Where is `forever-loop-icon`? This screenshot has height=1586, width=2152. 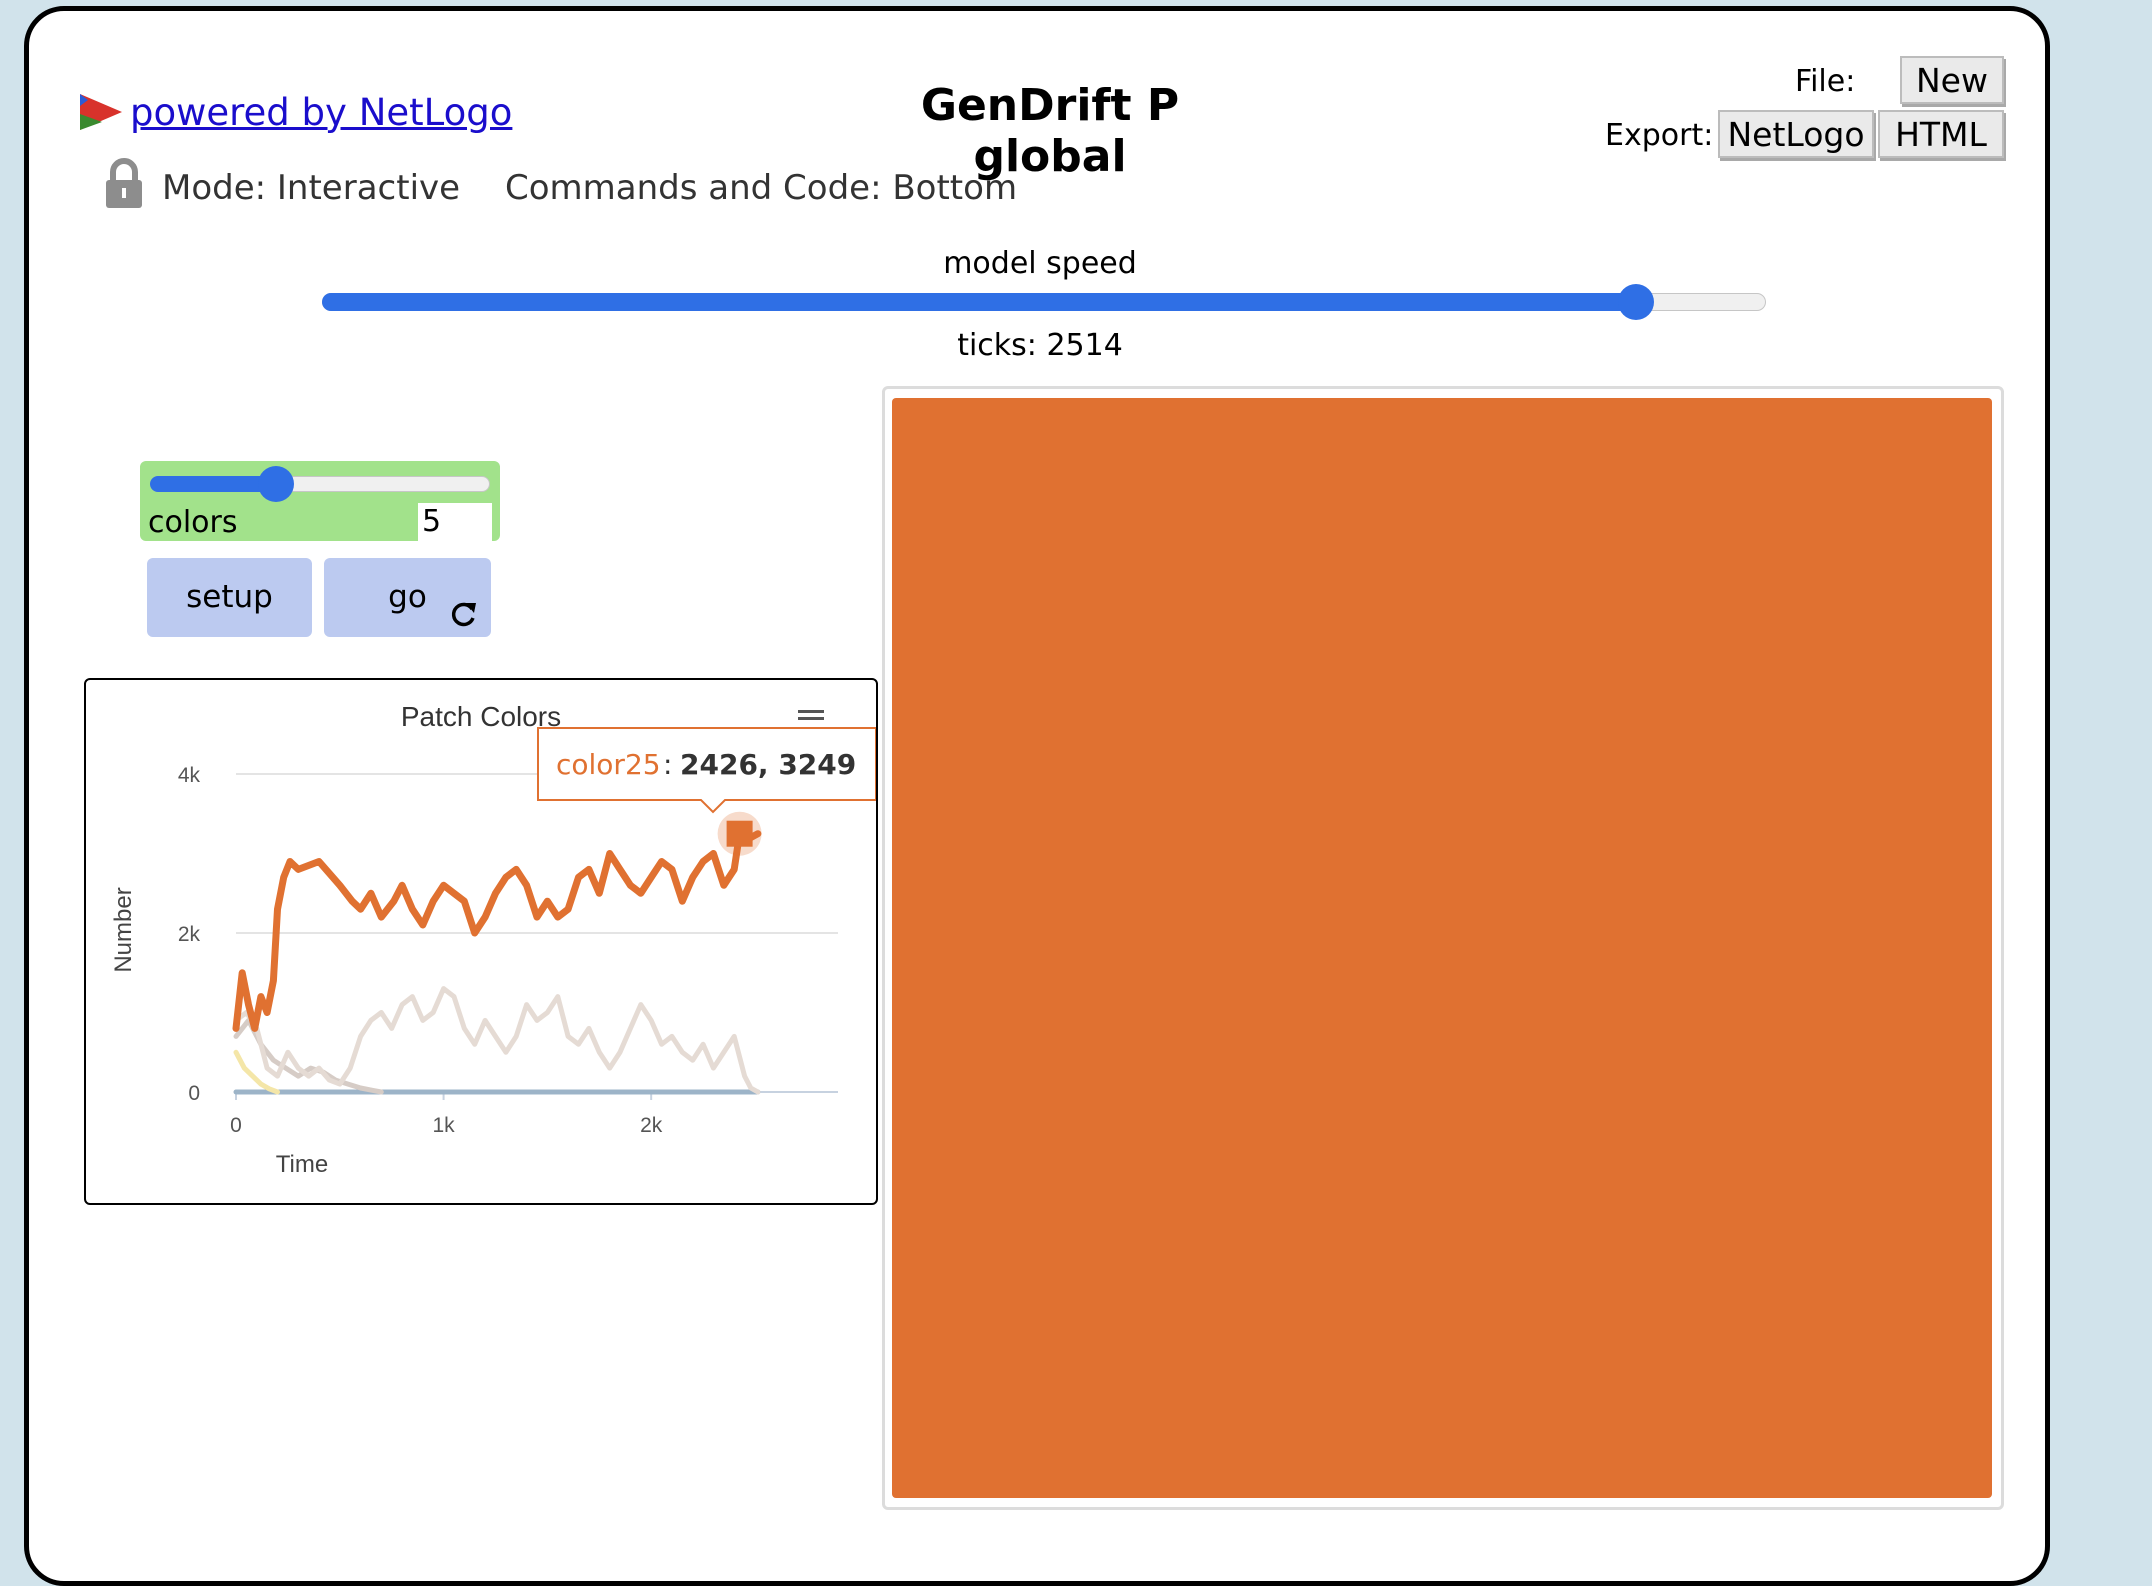
forever-loop-icon is located at coordinates (463, 614).